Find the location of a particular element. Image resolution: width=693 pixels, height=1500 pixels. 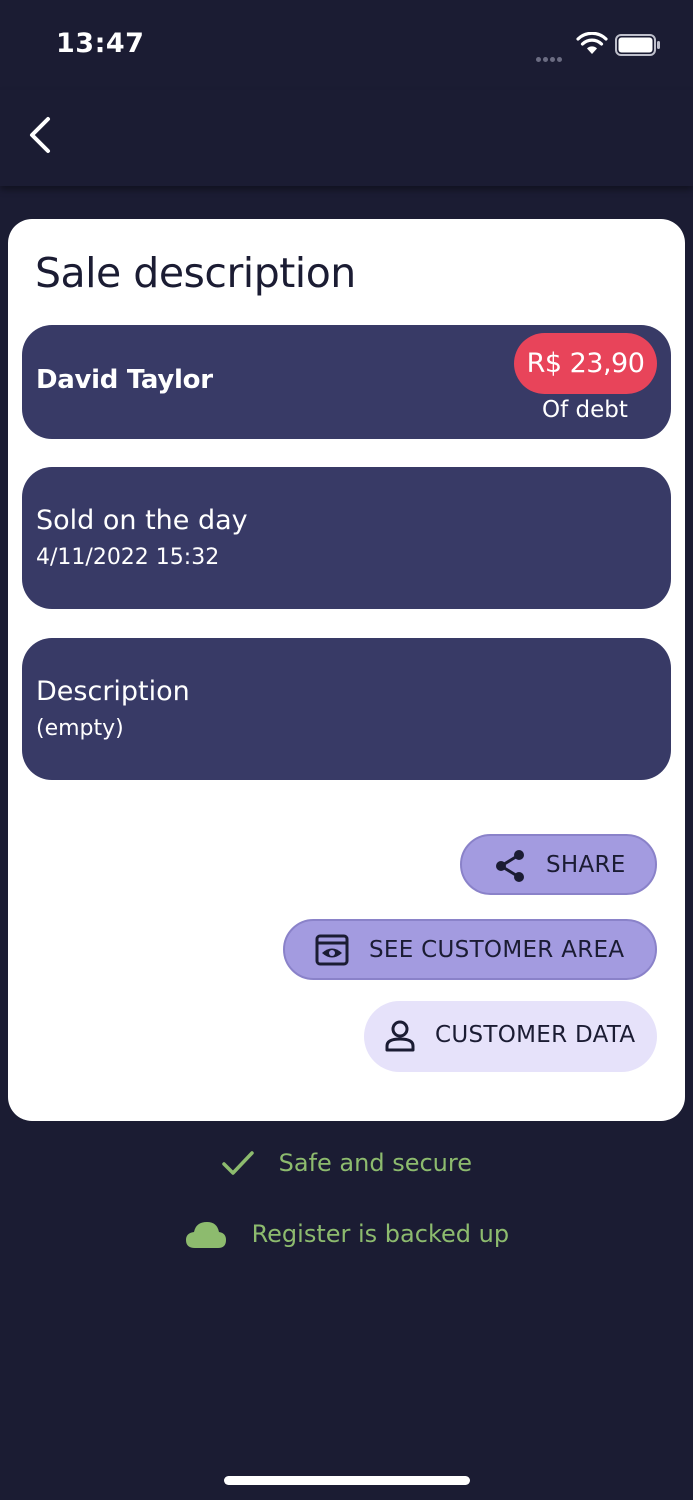

navigation-bar is located at coordinates (346, 138).